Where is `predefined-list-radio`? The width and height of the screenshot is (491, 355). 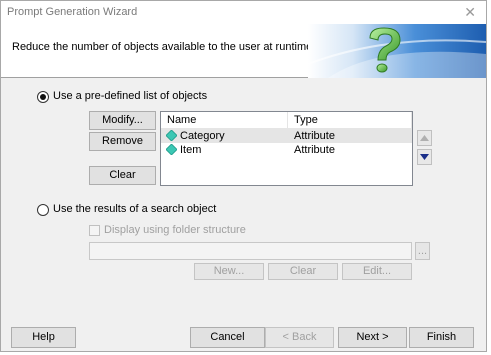 predefined-list-radio is located at coordinates (43, 97).